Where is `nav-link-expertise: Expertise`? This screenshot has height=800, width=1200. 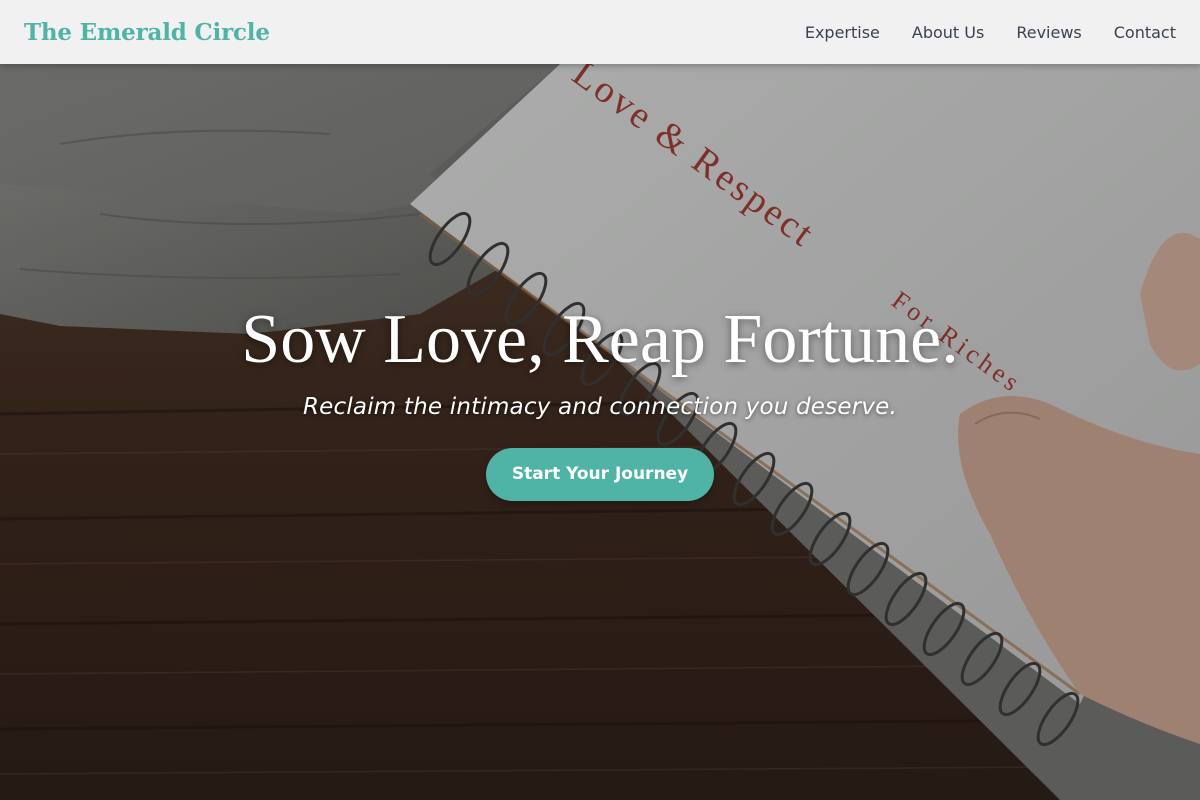 nav-link-expertise: Expertise is located at coordinates (842, 32).